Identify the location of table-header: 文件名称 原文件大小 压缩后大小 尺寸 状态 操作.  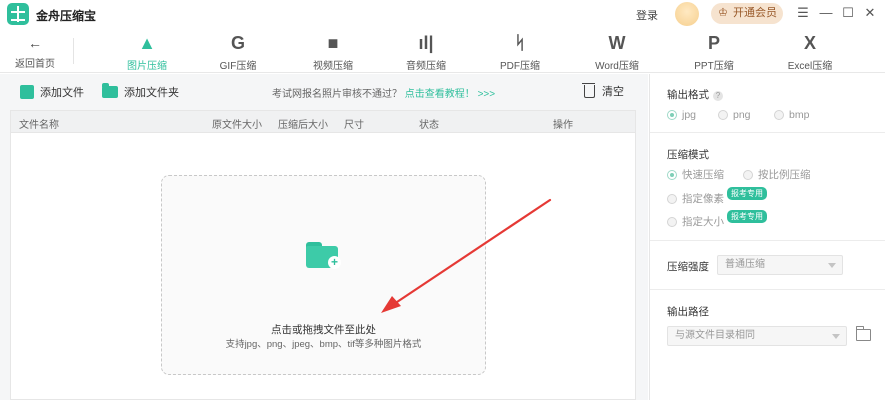
(323, 122).